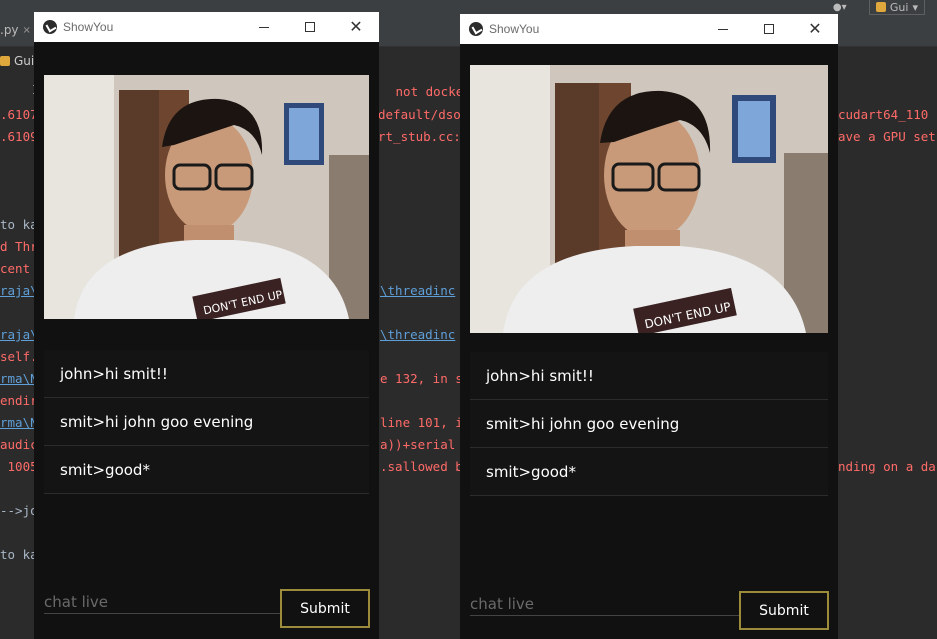 This screenshot has height=639, width=937. I want to click on chevron-down-icon: ▾, so click(915, 7).